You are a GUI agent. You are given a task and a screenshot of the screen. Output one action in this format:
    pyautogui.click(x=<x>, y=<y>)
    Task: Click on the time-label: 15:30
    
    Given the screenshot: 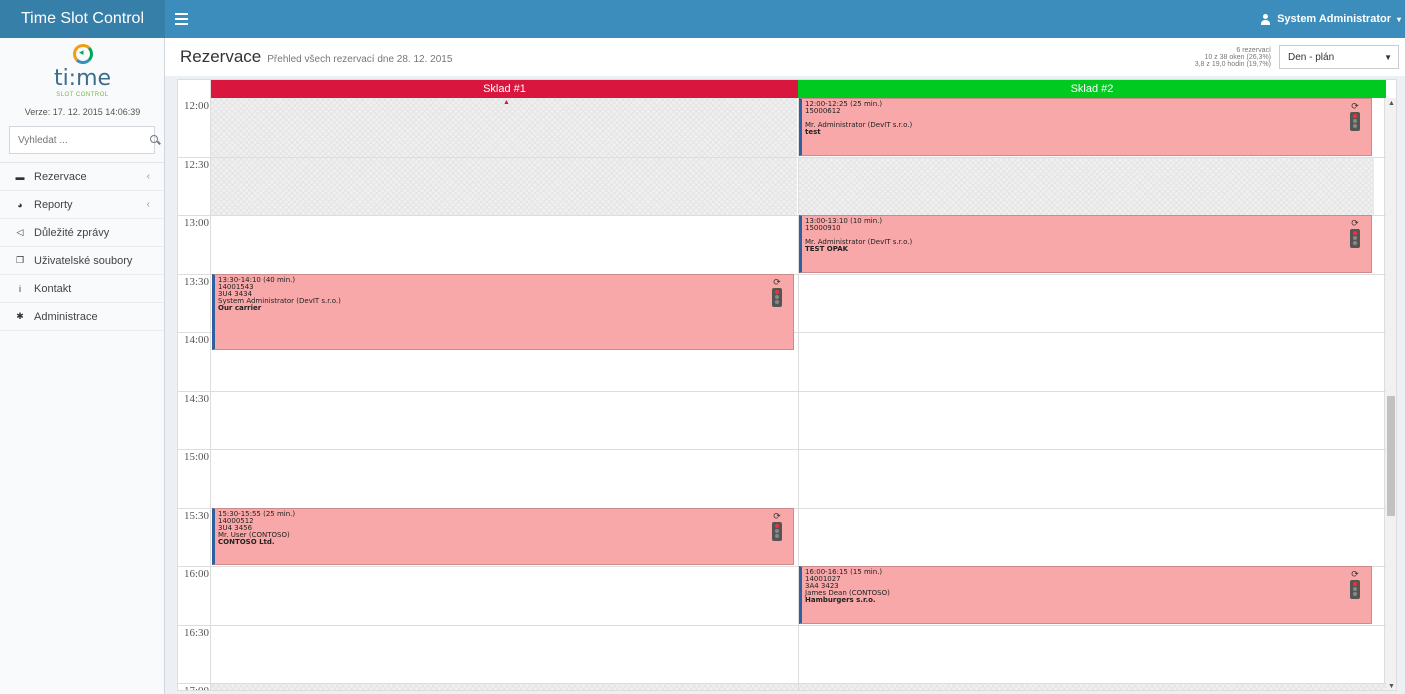 What is the action you would take?
    pyautogui.click(x=196, y=515)
    